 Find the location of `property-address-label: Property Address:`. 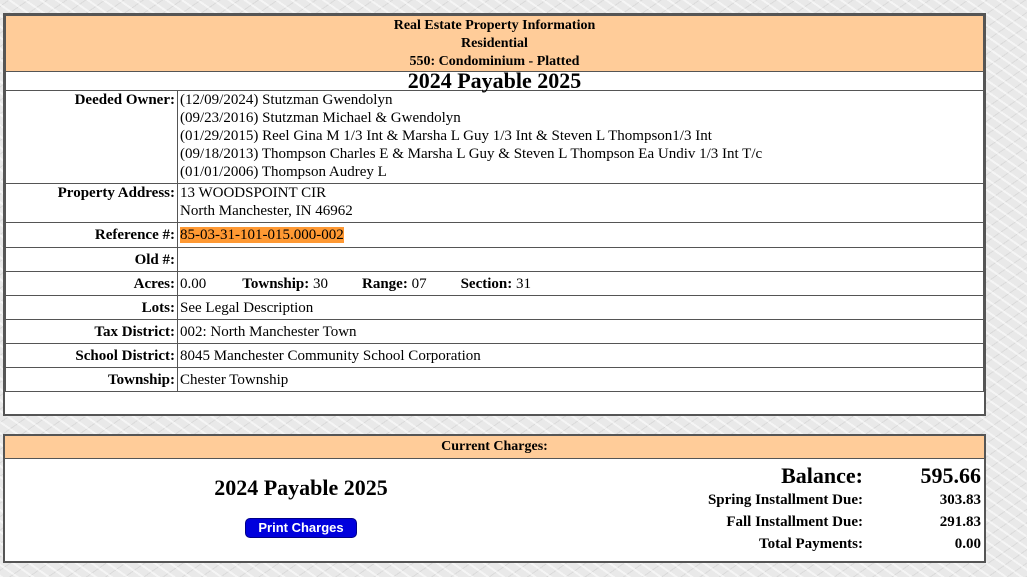

property-address-label: Property Address: is located at coordinates (91, 203).